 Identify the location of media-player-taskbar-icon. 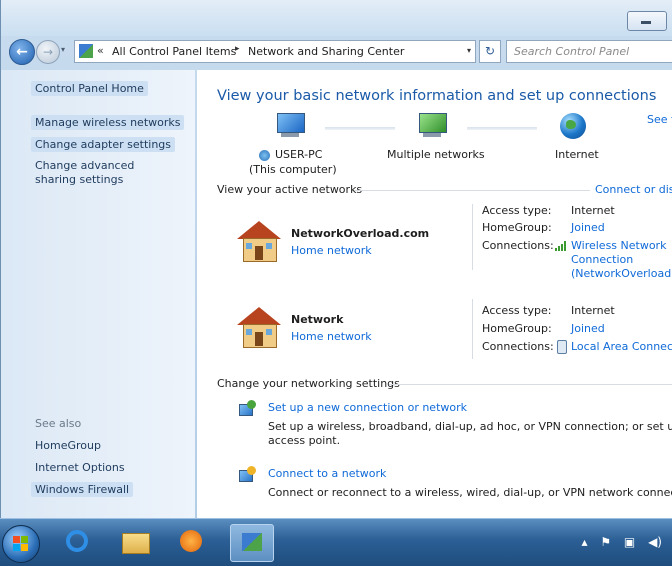
(191, 542).